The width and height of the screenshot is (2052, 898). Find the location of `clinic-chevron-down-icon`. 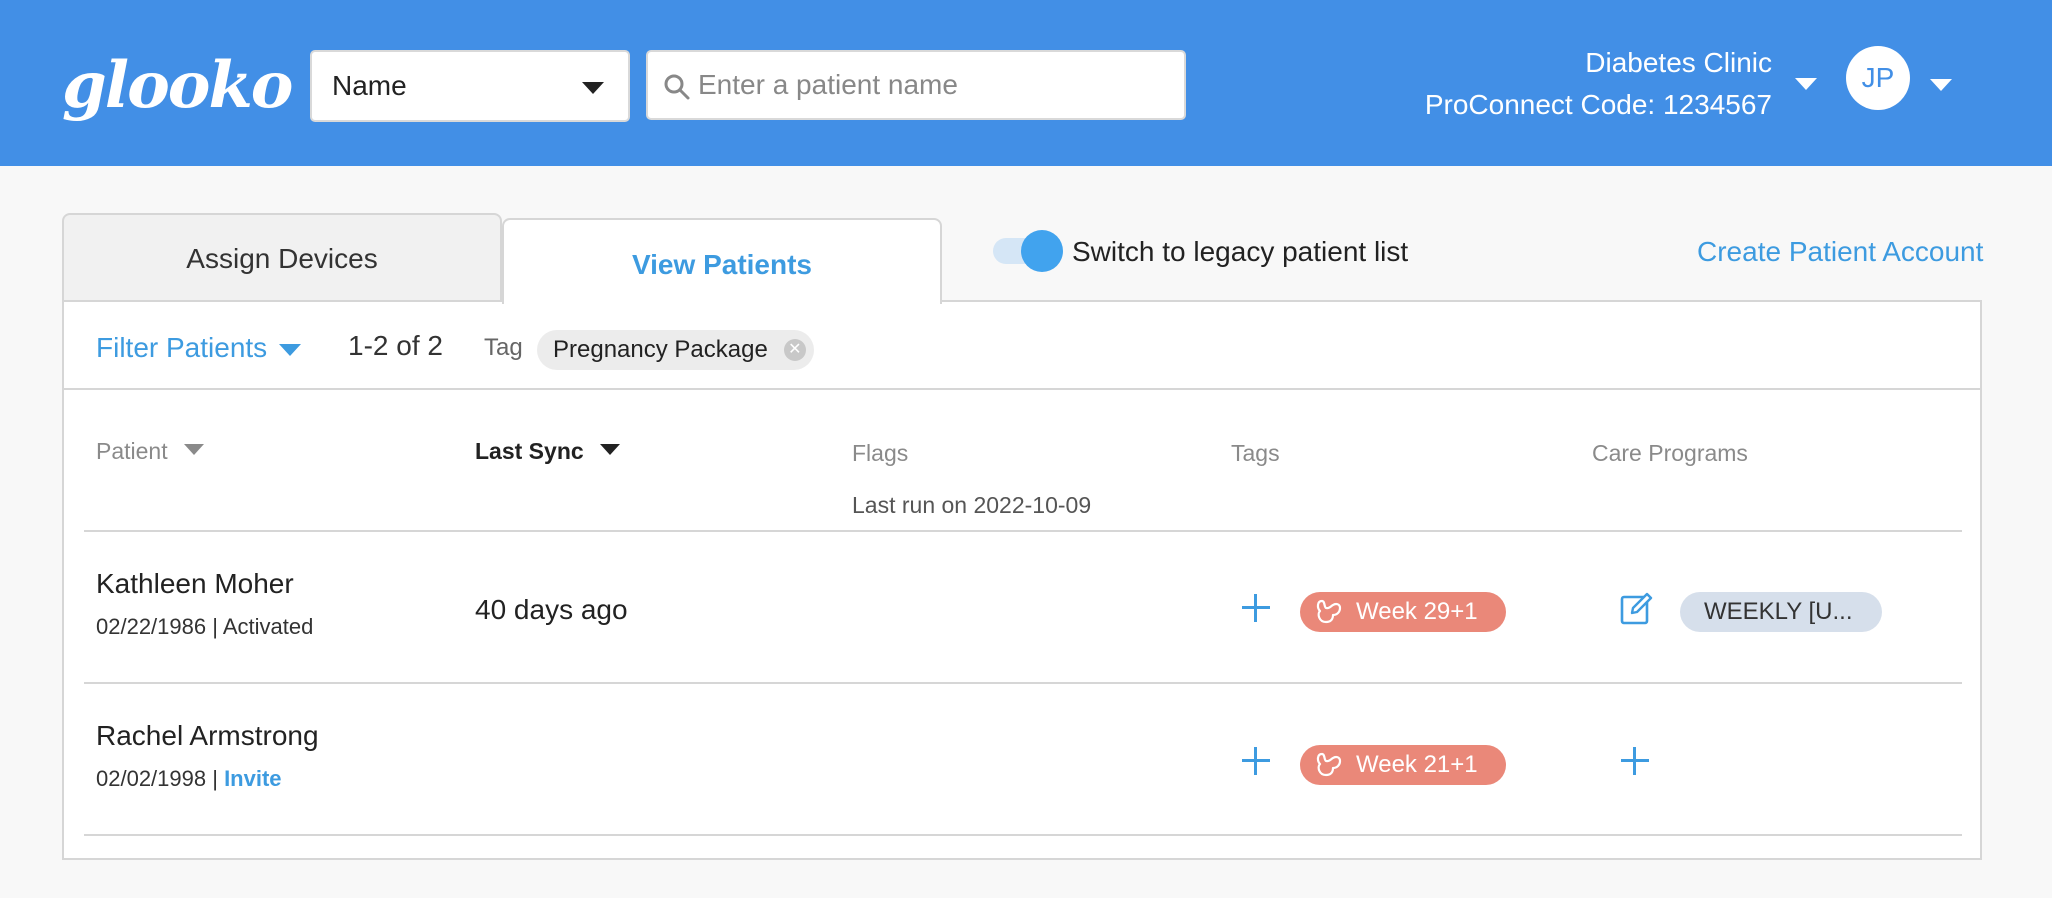

clinic-chevron-down-icon is located at coordinates (1806, 84).